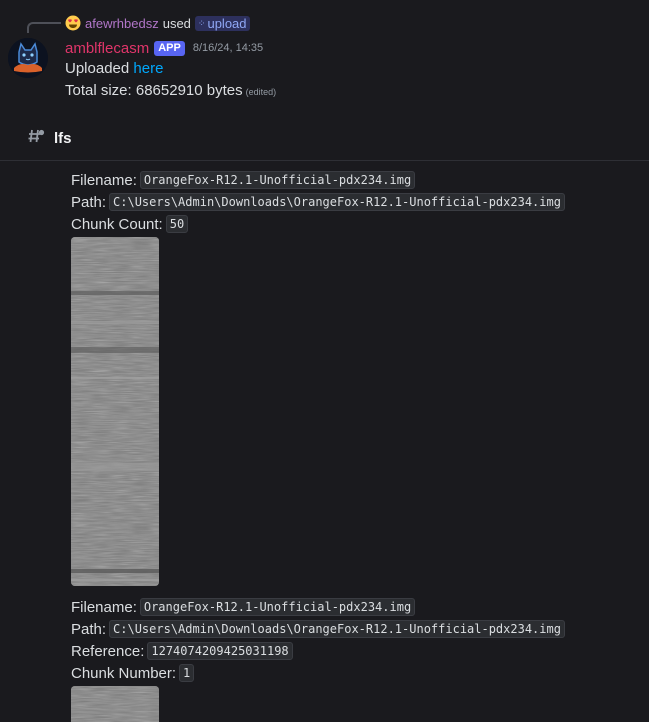 The image size is (649, 722). I want to click on thread-name: lfs, so click(63, 138).